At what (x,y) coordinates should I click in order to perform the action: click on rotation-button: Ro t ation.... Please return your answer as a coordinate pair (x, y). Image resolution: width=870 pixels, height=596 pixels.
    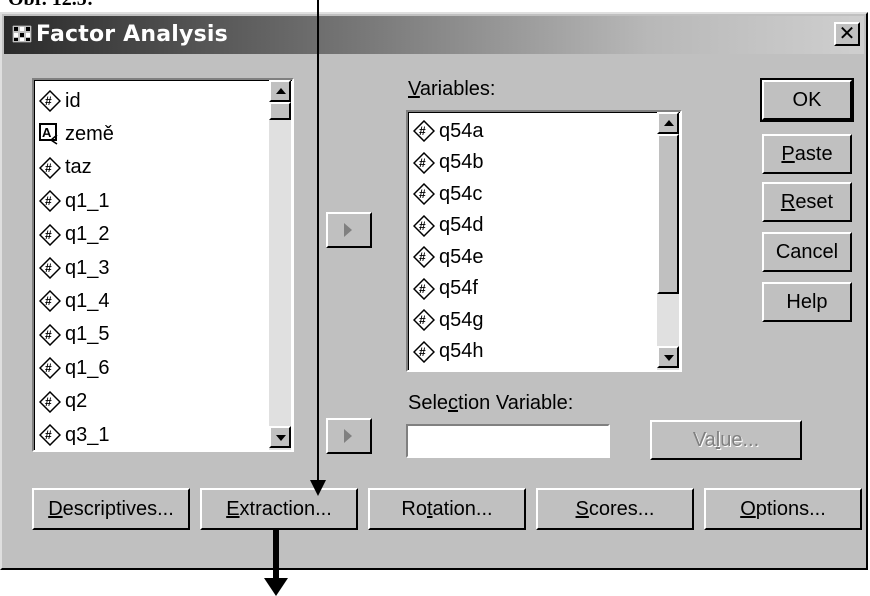
    Looking at the image, I should click on (447, 509).